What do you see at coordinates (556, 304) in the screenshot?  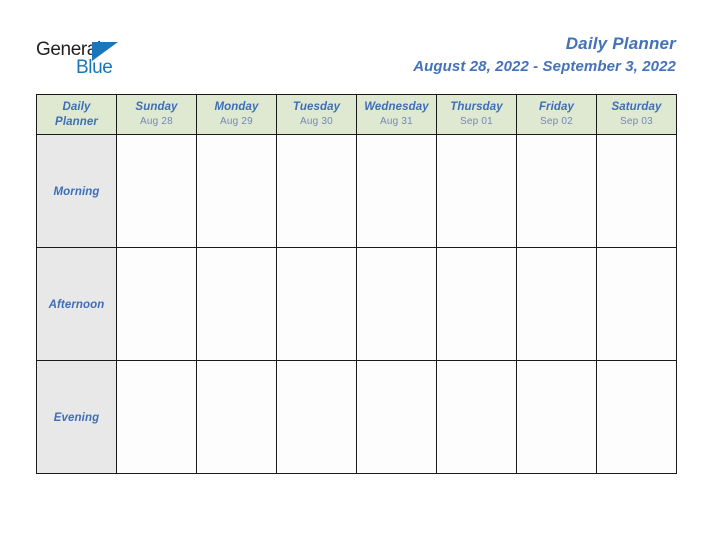 I see `planner-cell-afternoon-friday` at bounding box center [556, 304].